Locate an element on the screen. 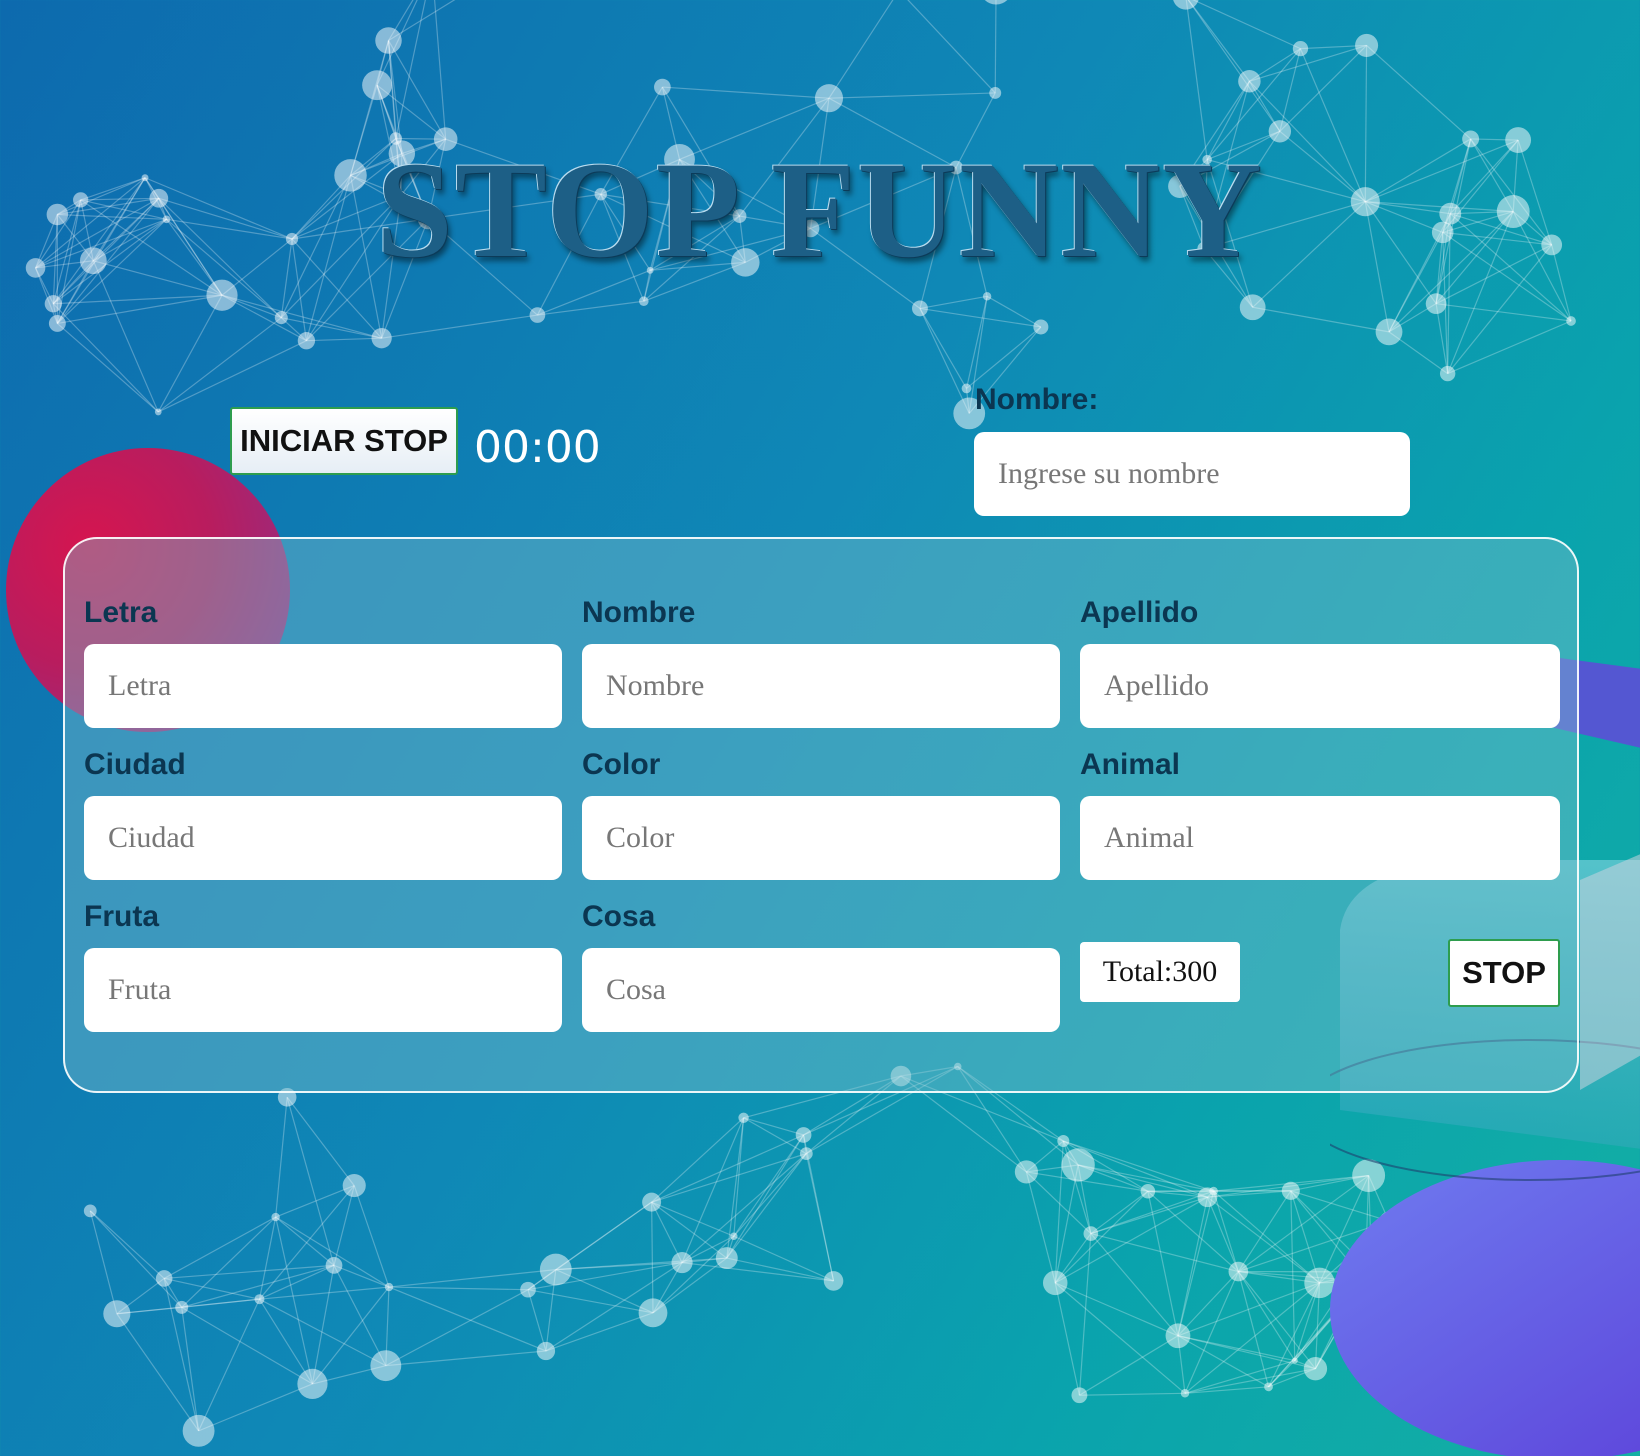 Image resolution: width=1640 pixels, height=1456 pixels. color-input is located at coordinates (821, 838).